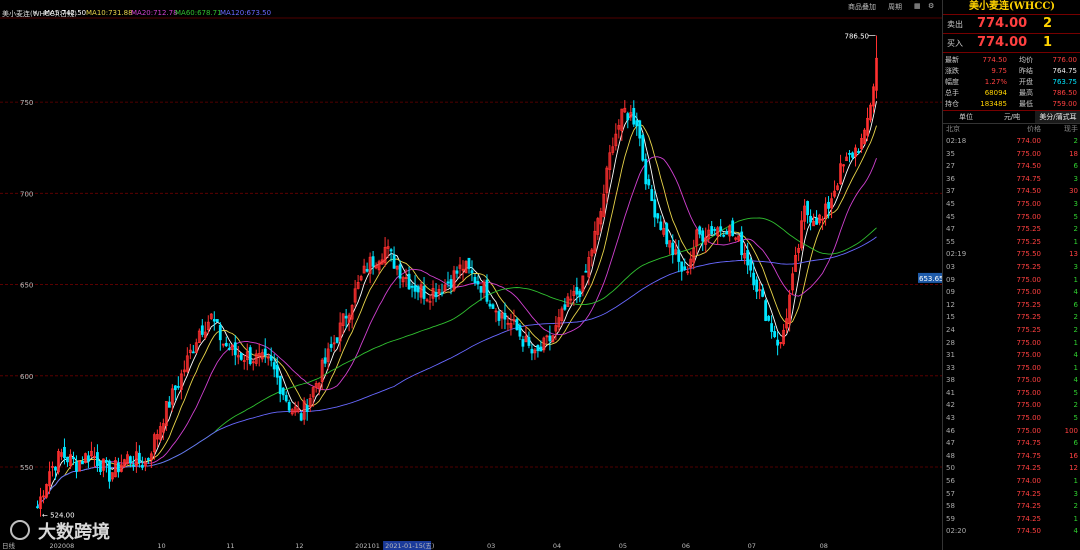  I want to click on tab-yuan: 元/吨, so click(1012, 117).